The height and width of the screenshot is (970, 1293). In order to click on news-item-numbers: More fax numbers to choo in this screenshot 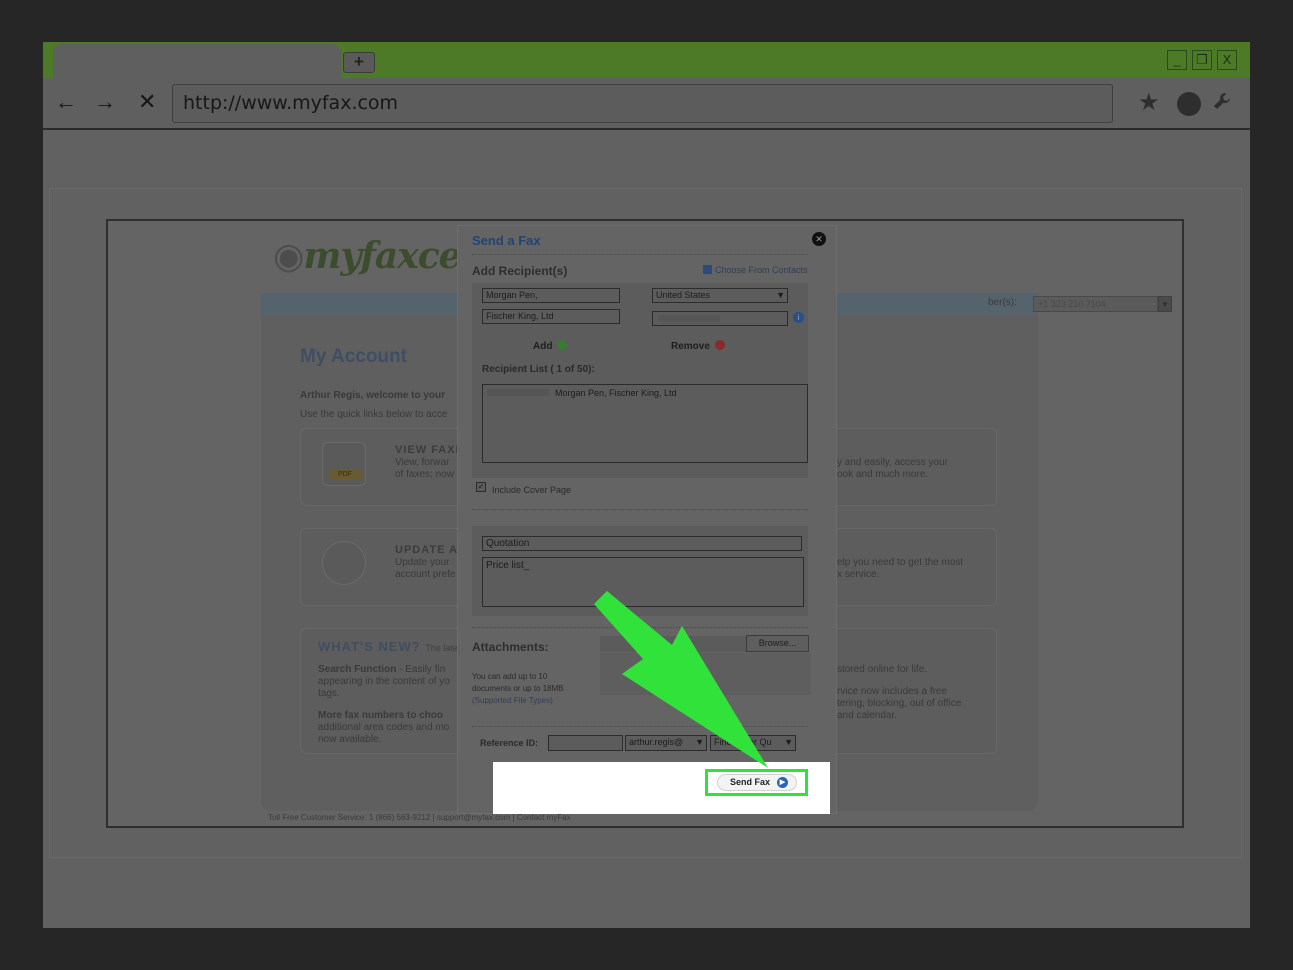, I will do `click(381, 715)`.